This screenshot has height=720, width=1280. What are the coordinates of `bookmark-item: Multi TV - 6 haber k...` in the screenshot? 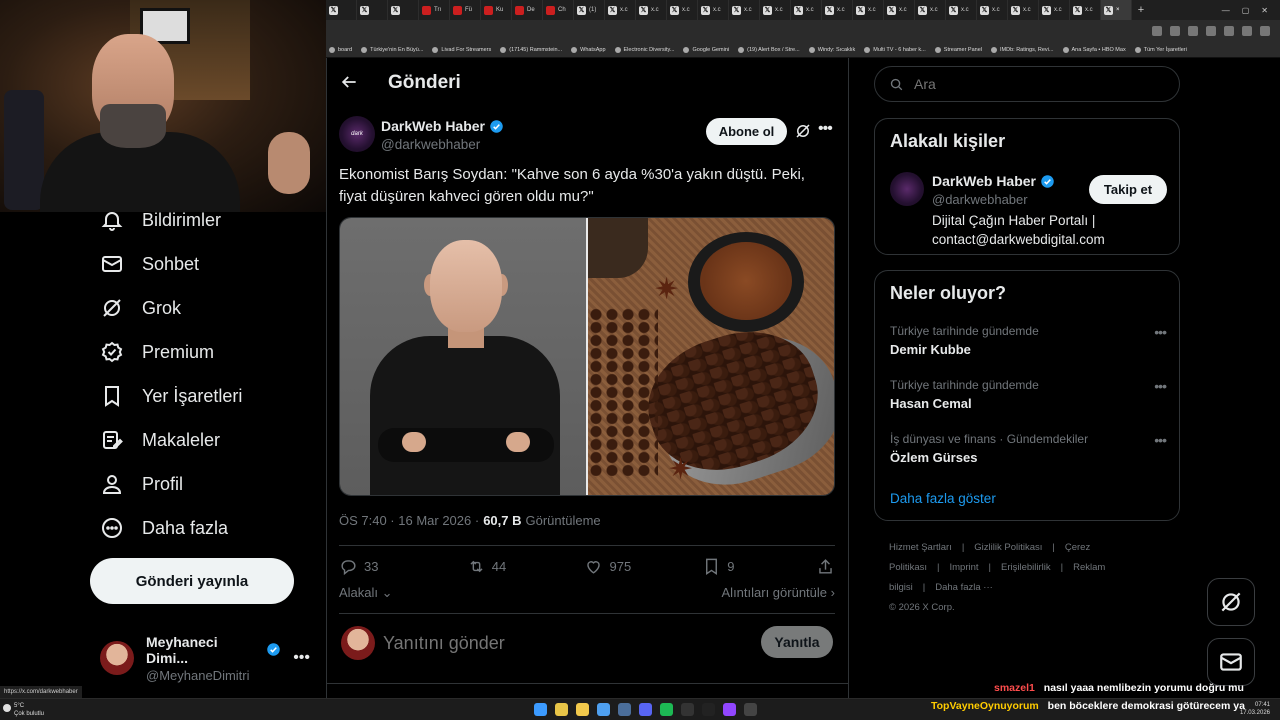 It's located at (895, 49).